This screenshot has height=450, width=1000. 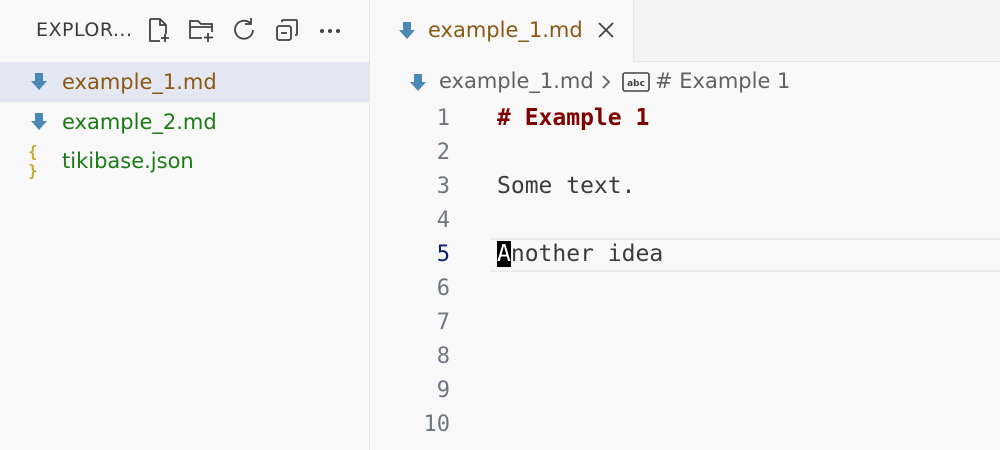 I want to click on file-item-example-1: example_1.md, so click(x=184, y=82).